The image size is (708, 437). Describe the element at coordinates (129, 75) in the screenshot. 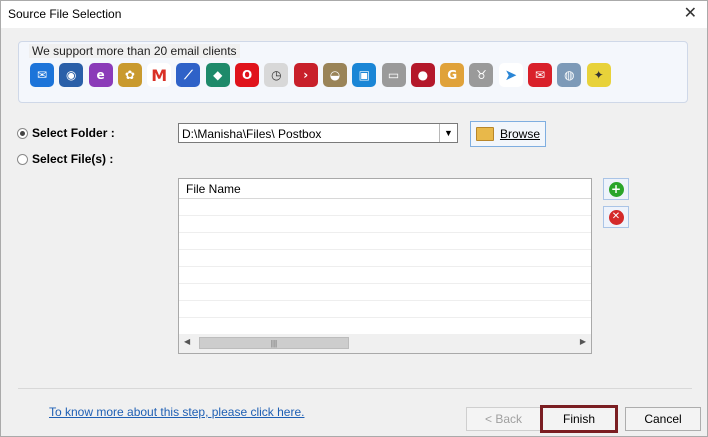

I see `seamonkey-icon: ✿` at that location.